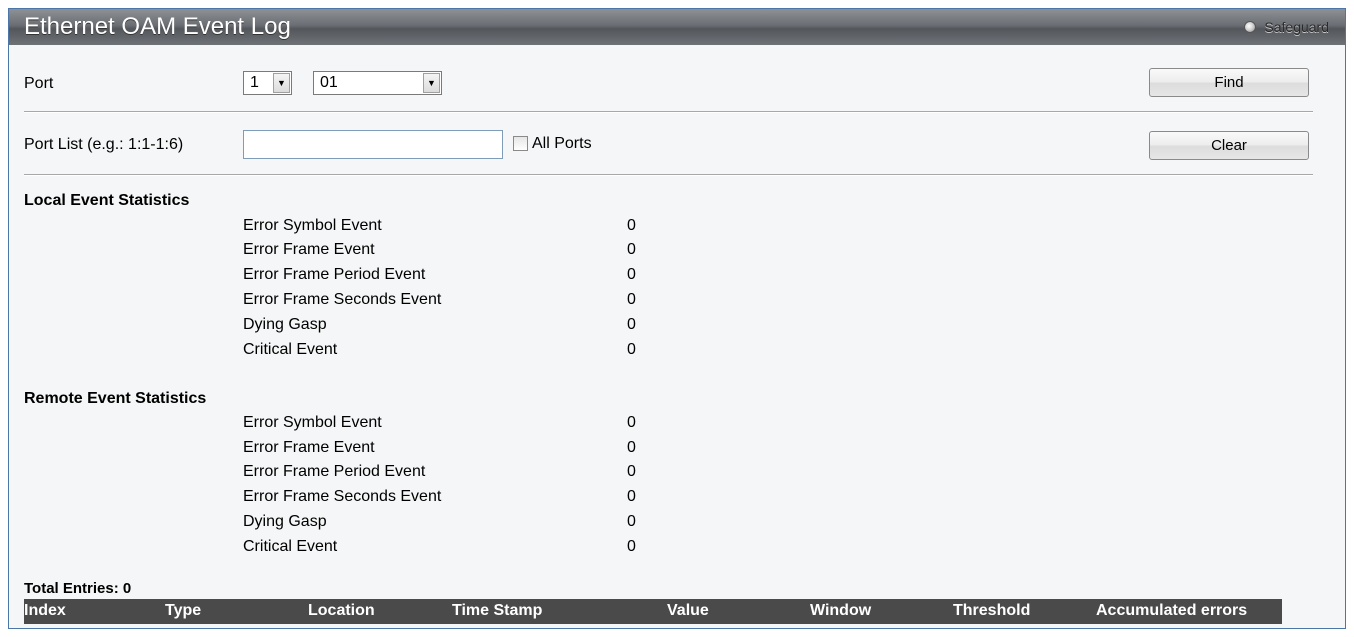  What do you see at coordinates (312, 225) in the screenshot?
I see `local-stat-label: Error Symbol Event` at bounding box center [312, 225].